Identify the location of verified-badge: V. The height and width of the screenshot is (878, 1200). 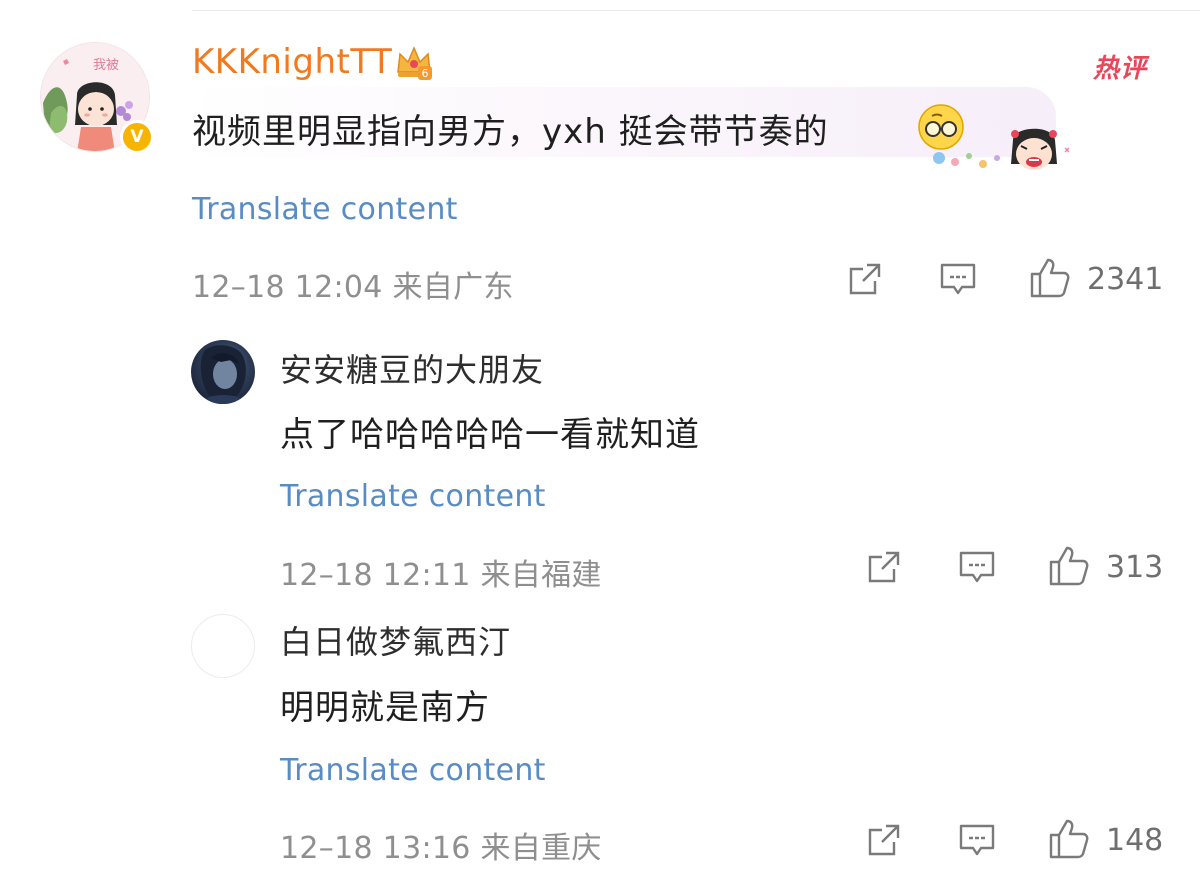
(137, 137).